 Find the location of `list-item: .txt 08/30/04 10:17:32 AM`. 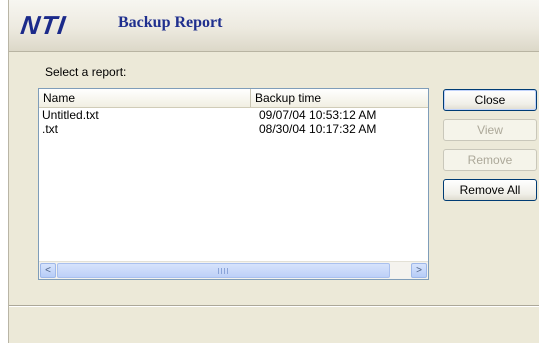

list-item: .txt 08/30/04 10:17:32 AM is located at coordinates (233, 129).